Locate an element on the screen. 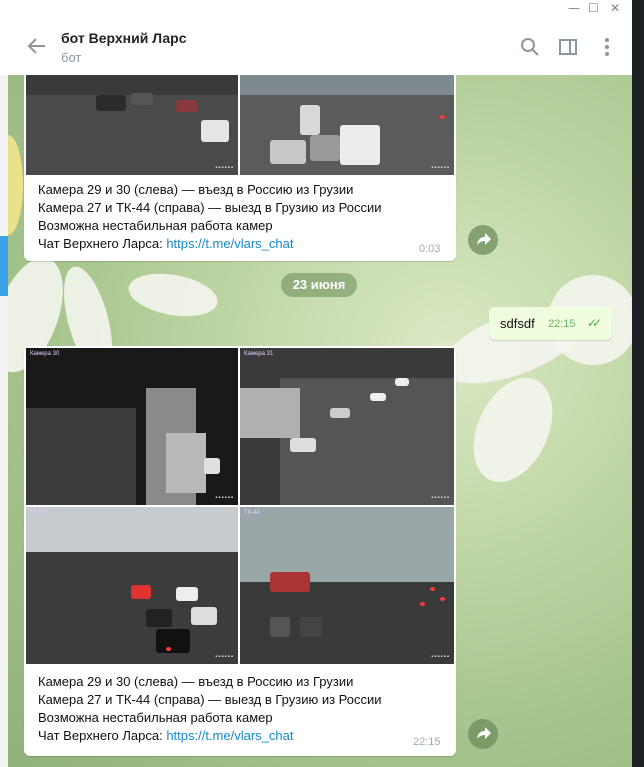 This screenshot has width=644, height=767. outgoing-message: sdfsdf 22:15 ✓✓ is located at coordinates (550, 323).